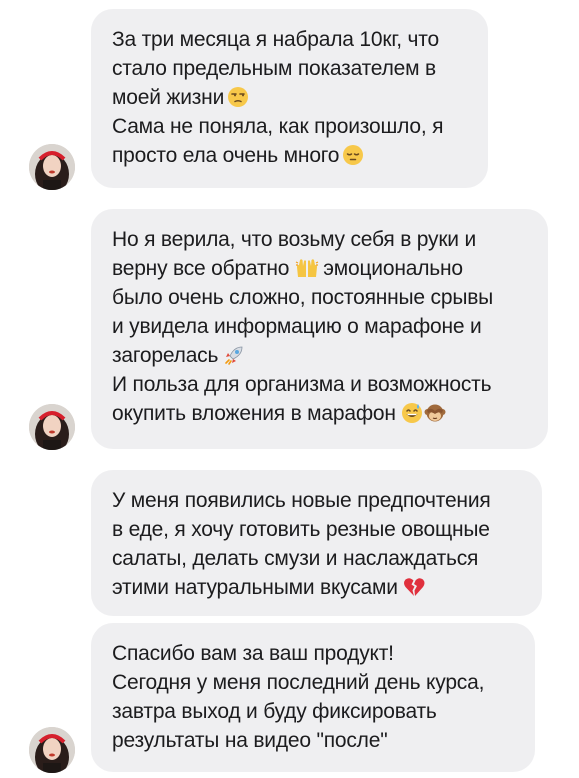 This screenshot has width=579, height=778. Describe the element at coordinates (168, 97) in the screenshot. I see `message-line: моей жизни` at that location.